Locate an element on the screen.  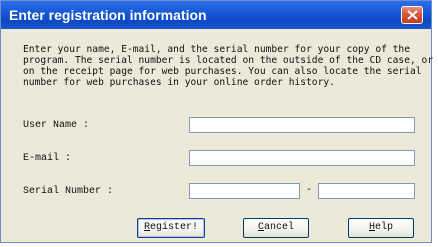
user-name-label: User Name : is located at coordinates (56, 125).